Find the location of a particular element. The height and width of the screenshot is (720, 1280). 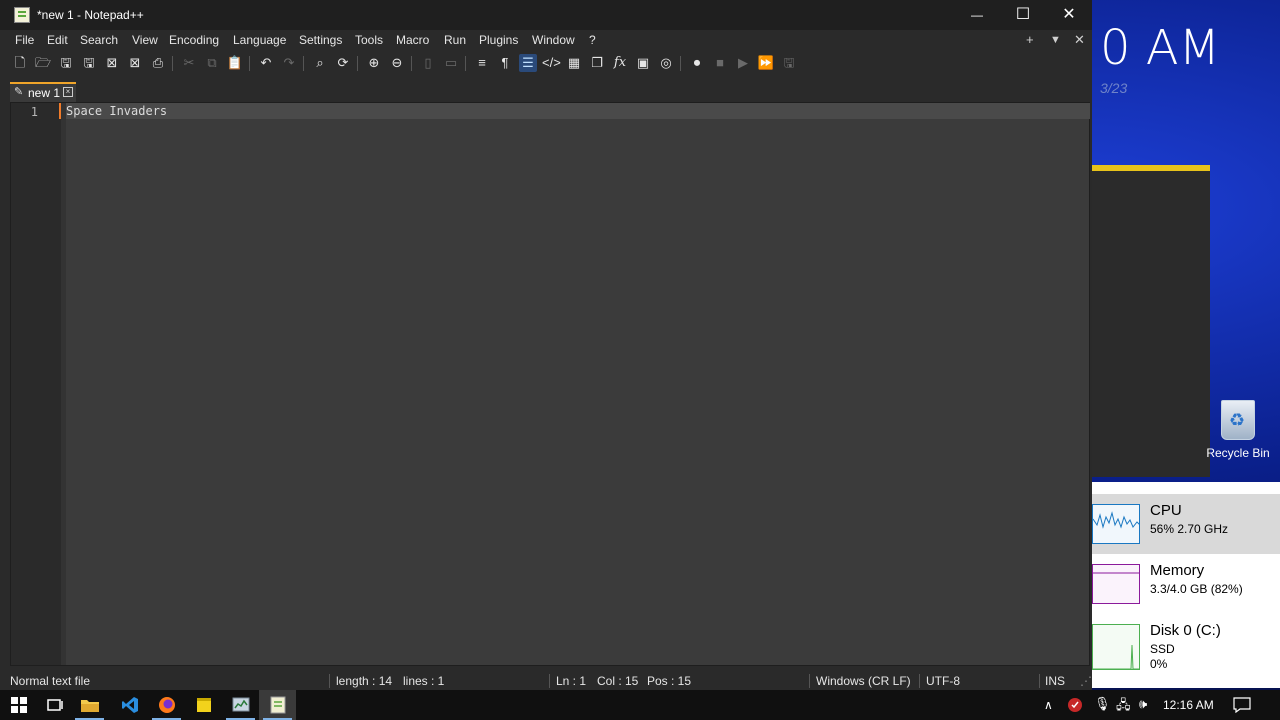

save-macro-icon: 🖫 is located at coordinates (789, 63).